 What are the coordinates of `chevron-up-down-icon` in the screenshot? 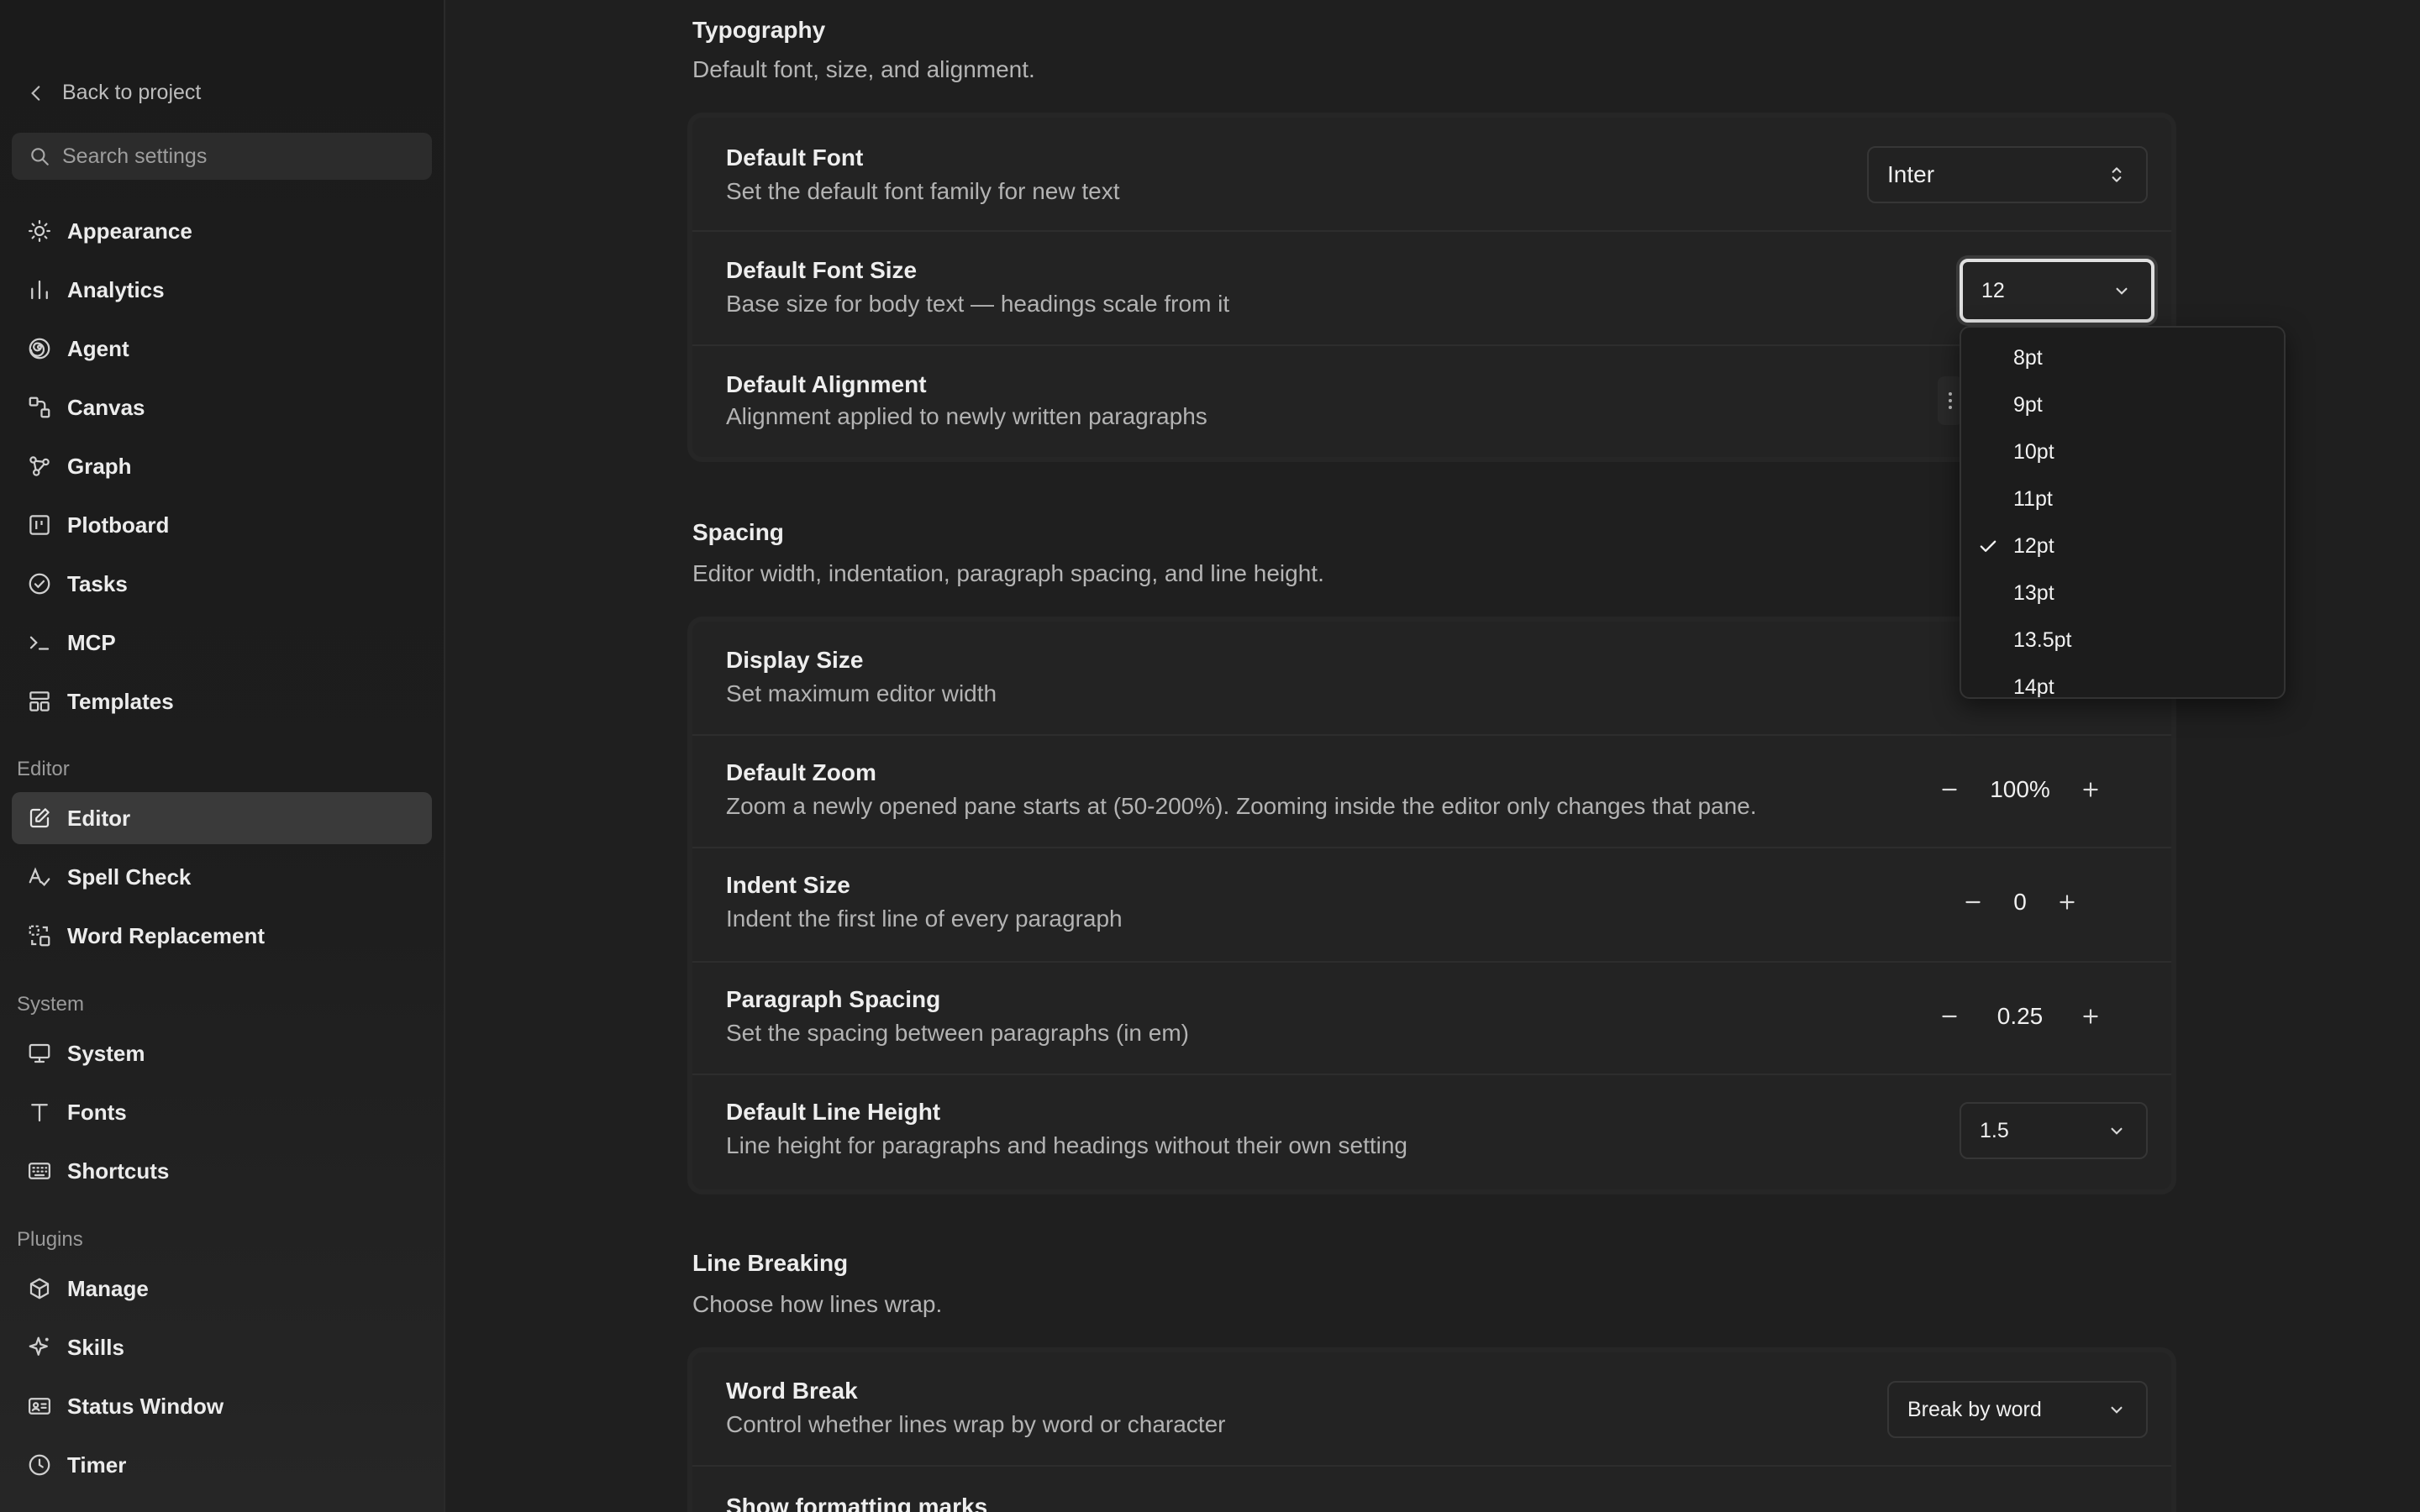 It's located at (2117, 174).